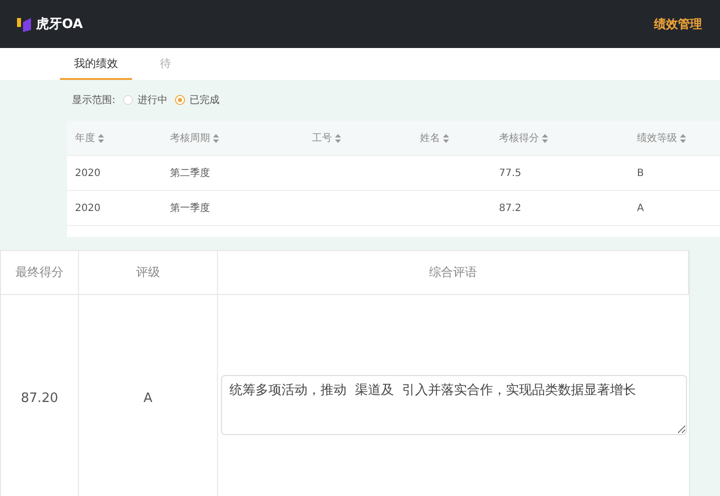 Image resolution: width=720 pixels, height=496 pixels. What do you see at coordinates (40, 272) in the screenshot?
I see `column-header: 最终得分` at bounding box center [40, 272].